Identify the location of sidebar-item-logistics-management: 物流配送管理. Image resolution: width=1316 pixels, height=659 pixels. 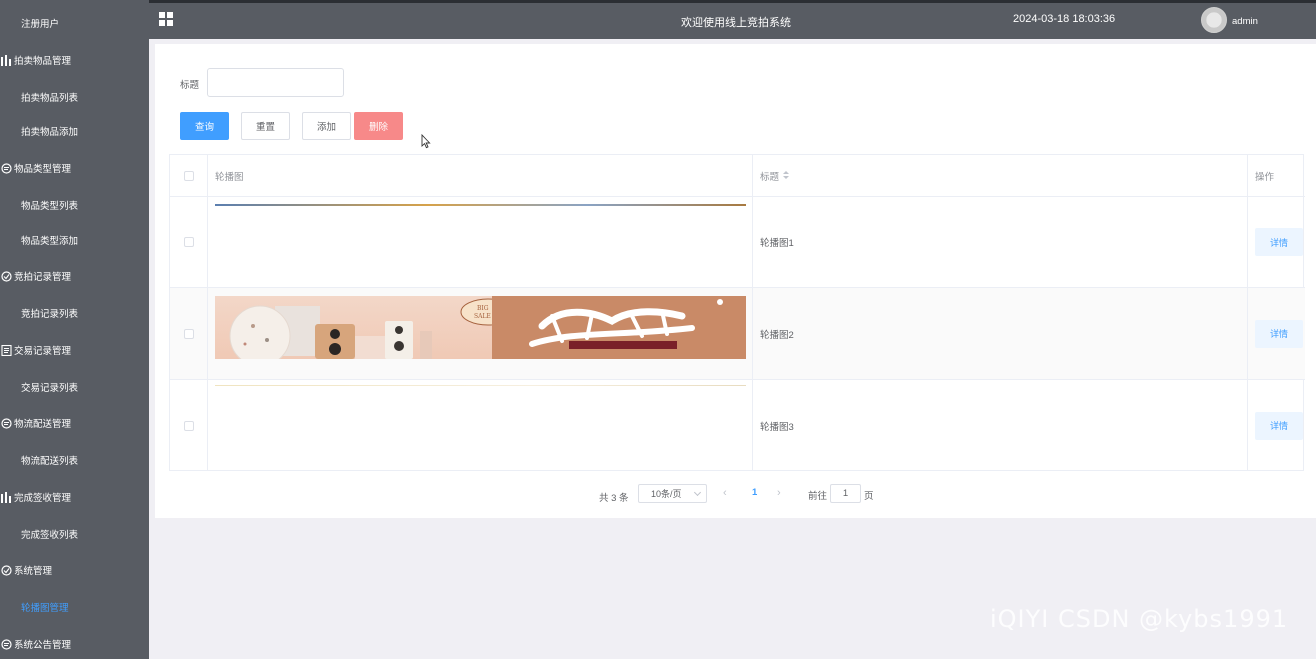
(74, 423).